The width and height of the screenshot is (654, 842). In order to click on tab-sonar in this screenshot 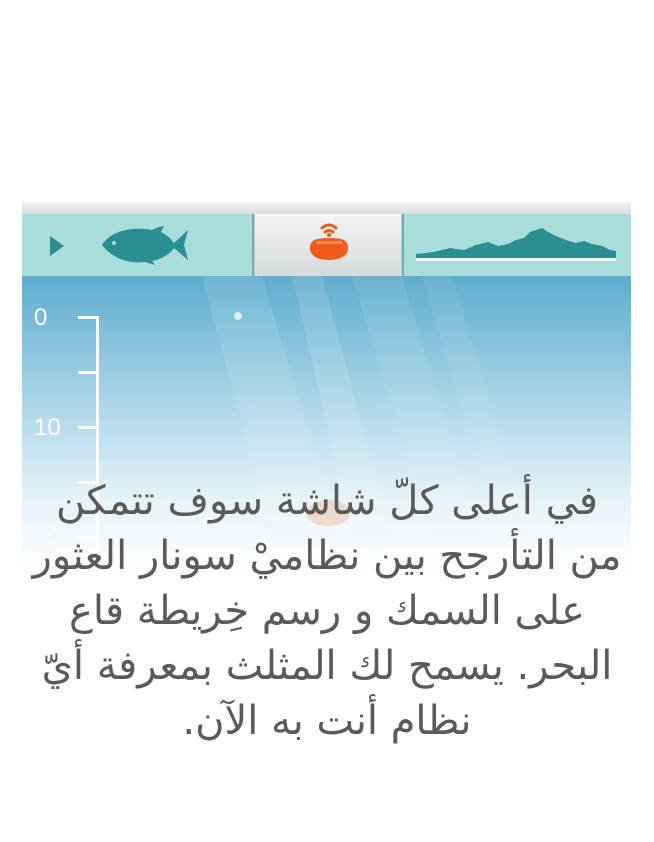, I will do `click(328, 245)`.